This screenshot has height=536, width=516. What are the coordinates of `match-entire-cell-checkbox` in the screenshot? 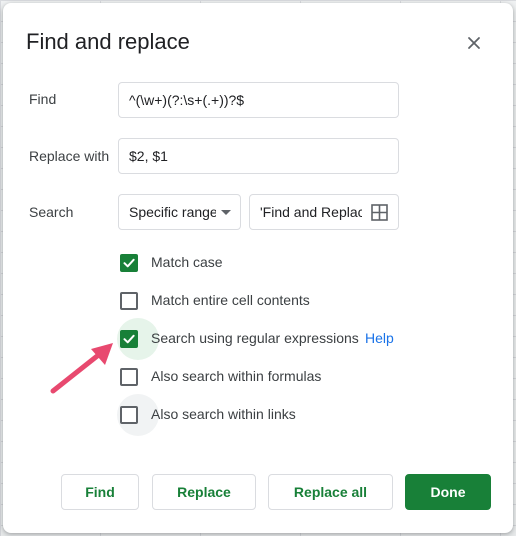 It's located at (129, 301).